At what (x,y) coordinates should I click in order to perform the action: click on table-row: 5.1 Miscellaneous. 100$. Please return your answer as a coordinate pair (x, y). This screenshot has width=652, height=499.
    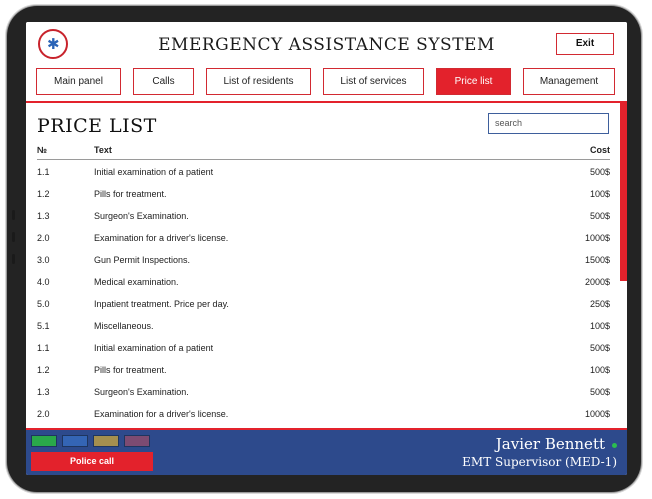
    Looking at the image, I should click on (323, 331).